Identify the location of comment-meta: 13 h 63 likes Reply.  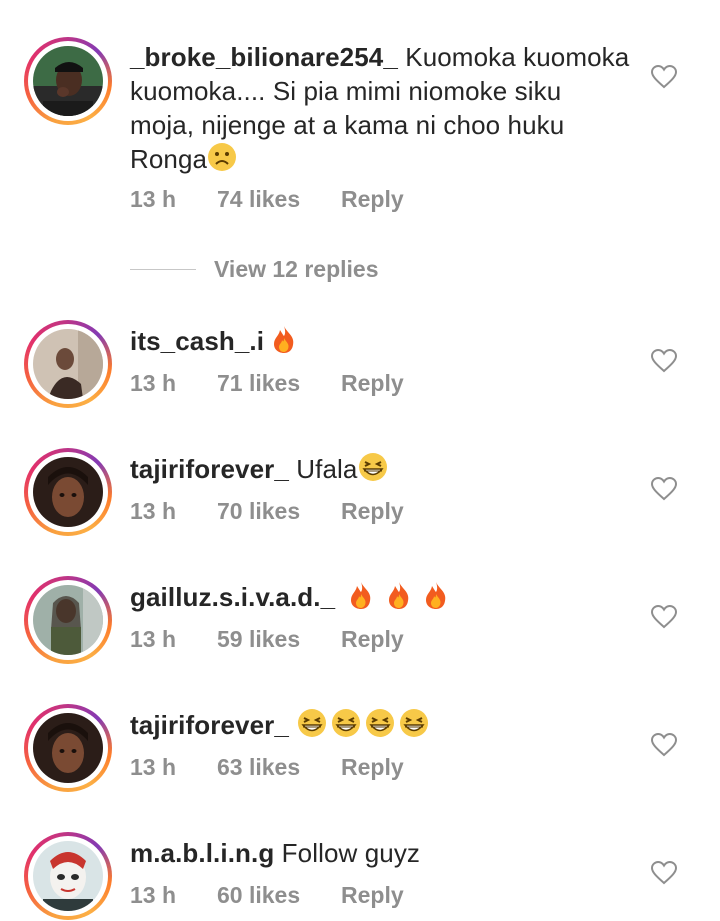
(267, 767).